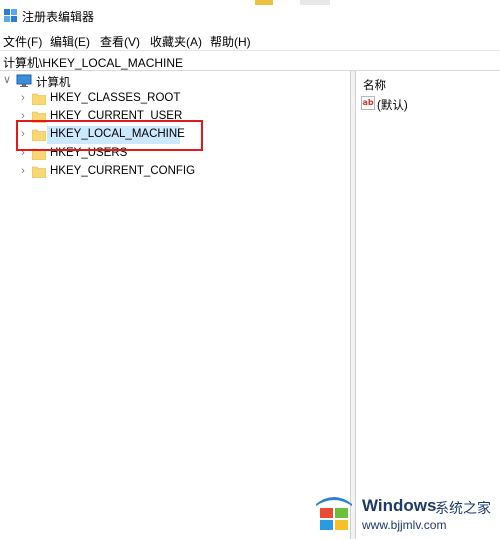 The image size is (500, 539). Describe the element at coordinates (10, 15) in the screenshot. I see `regedit-icon` at that location.